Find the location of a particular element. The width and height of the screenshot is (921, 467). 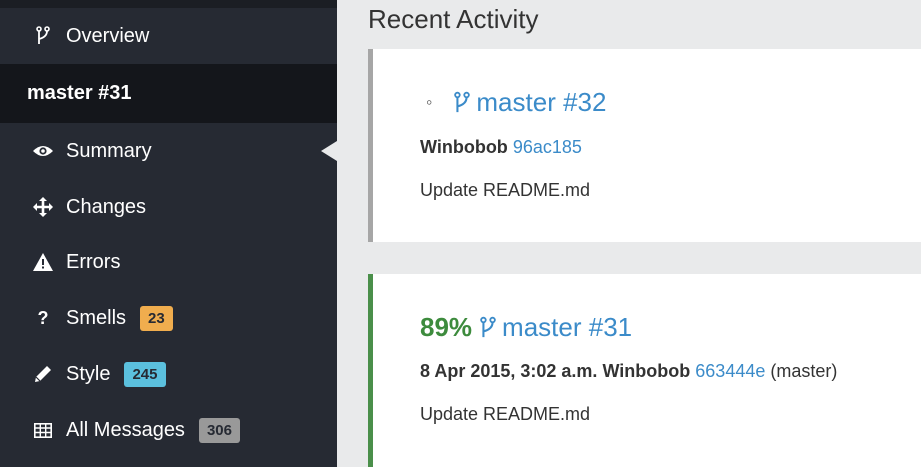

sidebar-item-all-messages: All Messages 306 is located at coordinates (168, 430).